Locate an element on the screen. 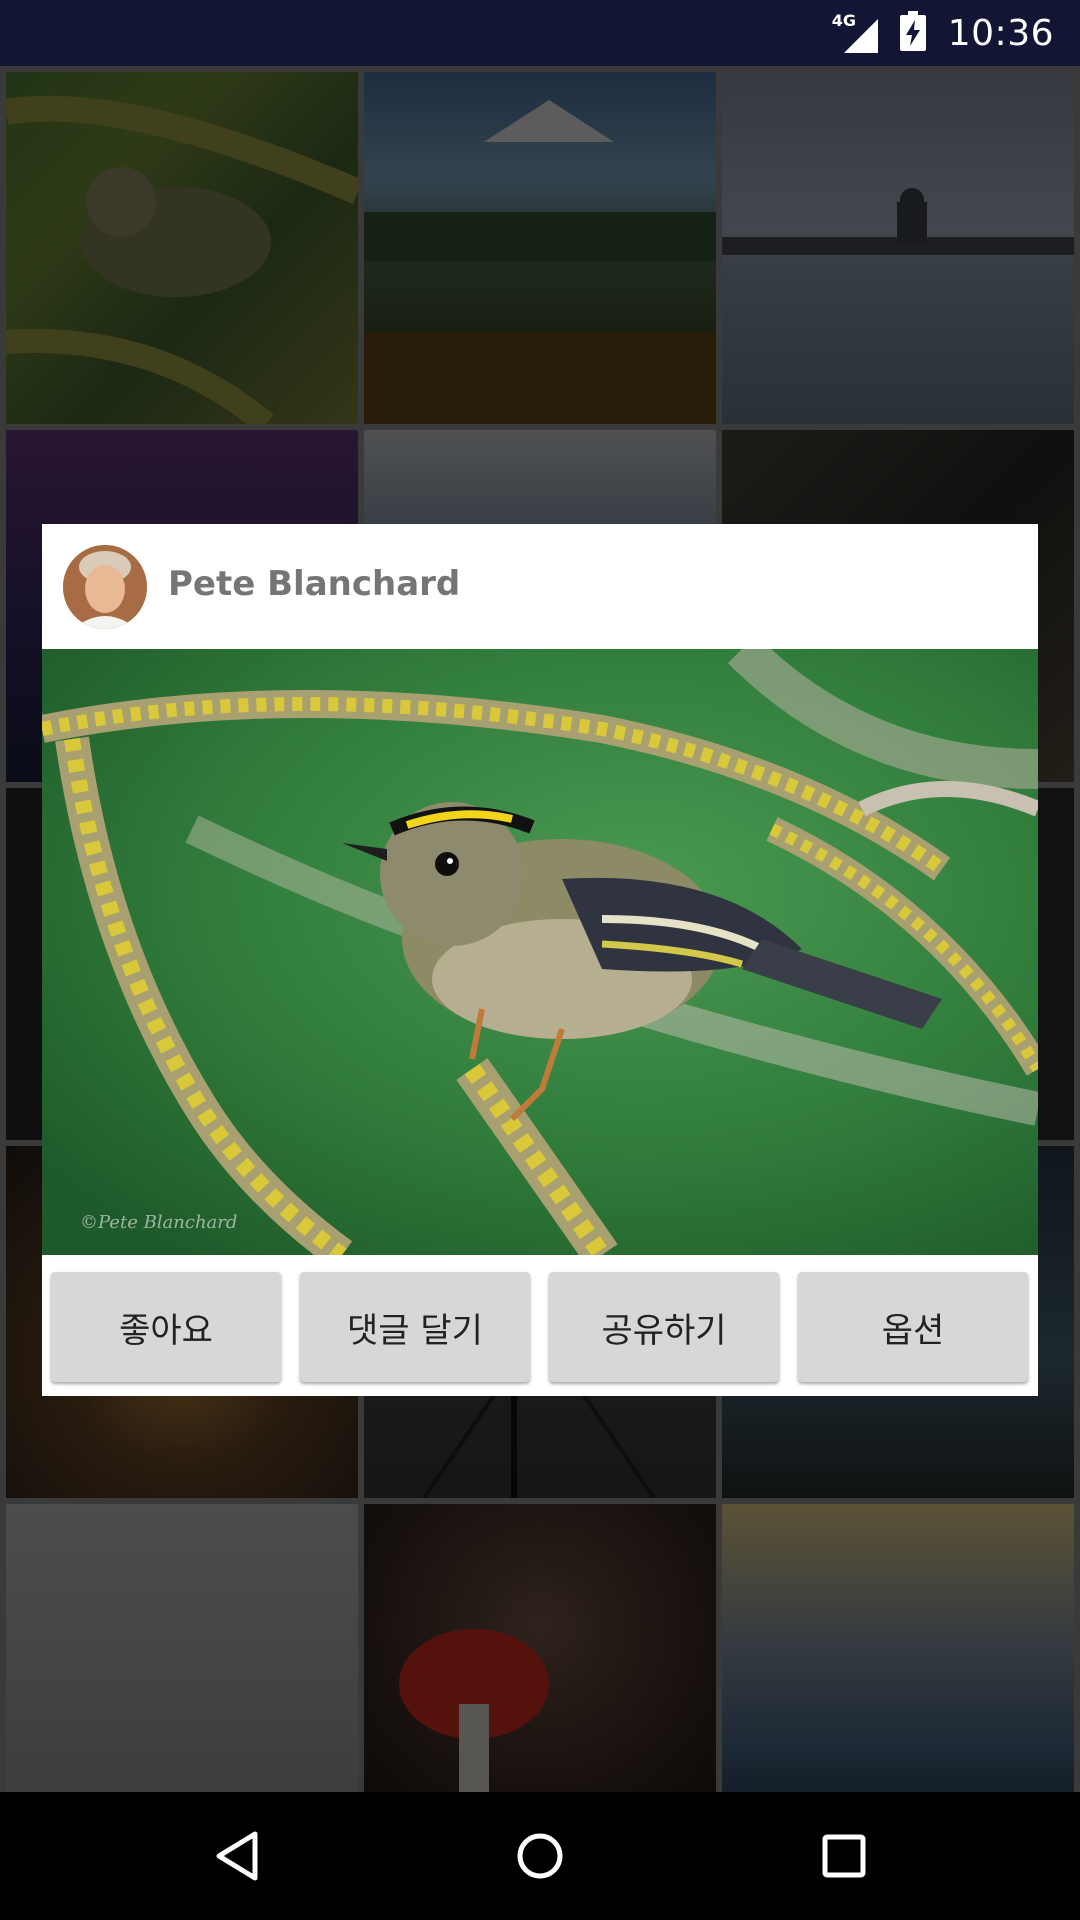 Image resolution: width=1080 pixels, height=1920 pixels. clock: 10:36 is located at coordinates (1000, 33).